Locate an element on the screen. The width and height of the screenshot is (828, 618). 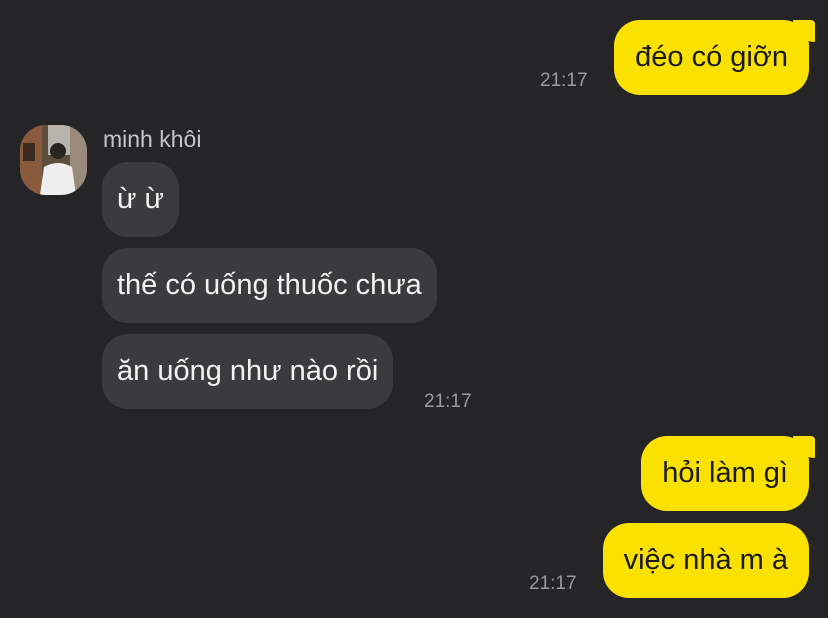
incoming-message-bubble: ăn uống như nào rồi is located at coordinates (248, 371).